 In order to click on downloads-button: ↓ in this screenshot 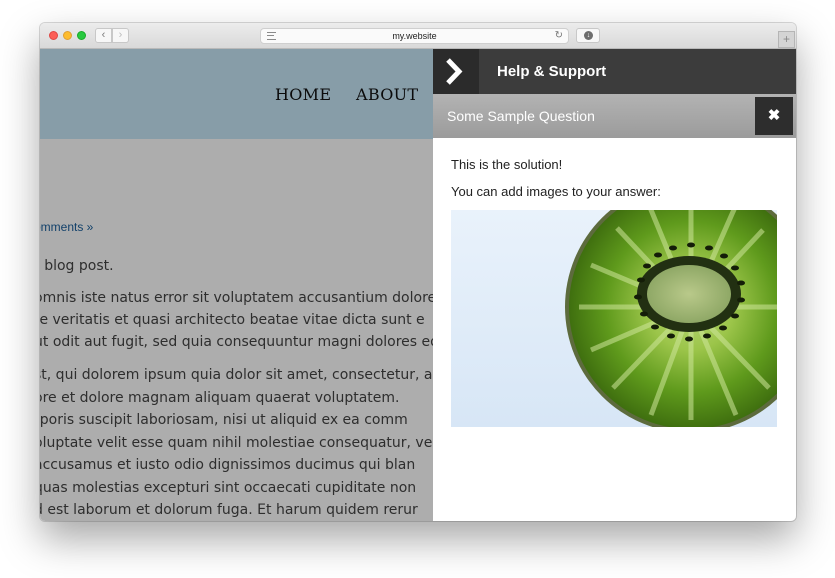, I will do `click(588, 35)`.